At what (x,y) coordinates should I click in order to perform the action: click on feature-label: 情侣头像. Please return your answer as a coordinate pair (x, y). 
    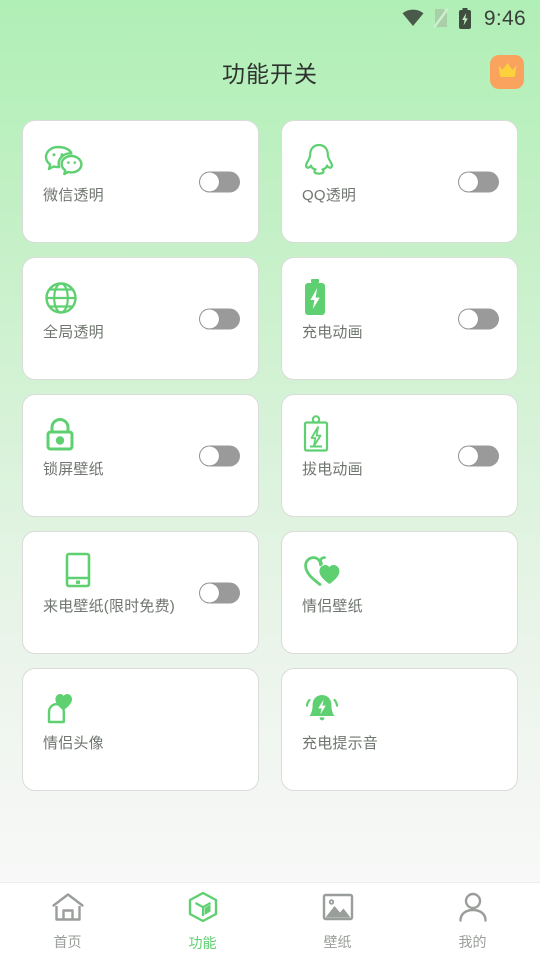
    Looking at the image, I should click on (73, 743).